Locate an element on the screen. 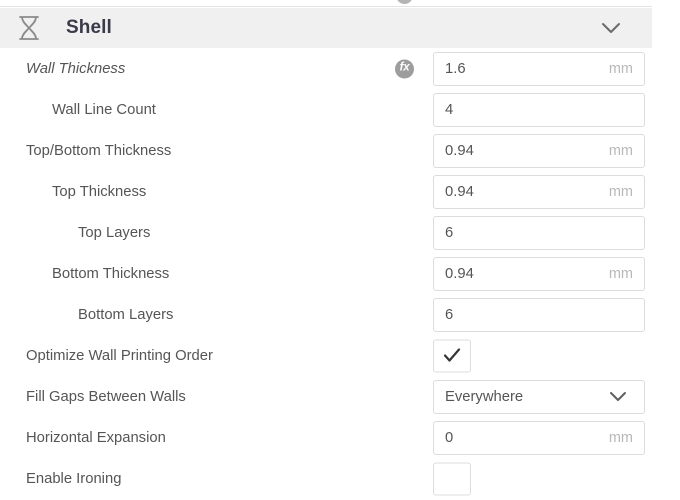  check-icon is located at coordinates (452, 356).